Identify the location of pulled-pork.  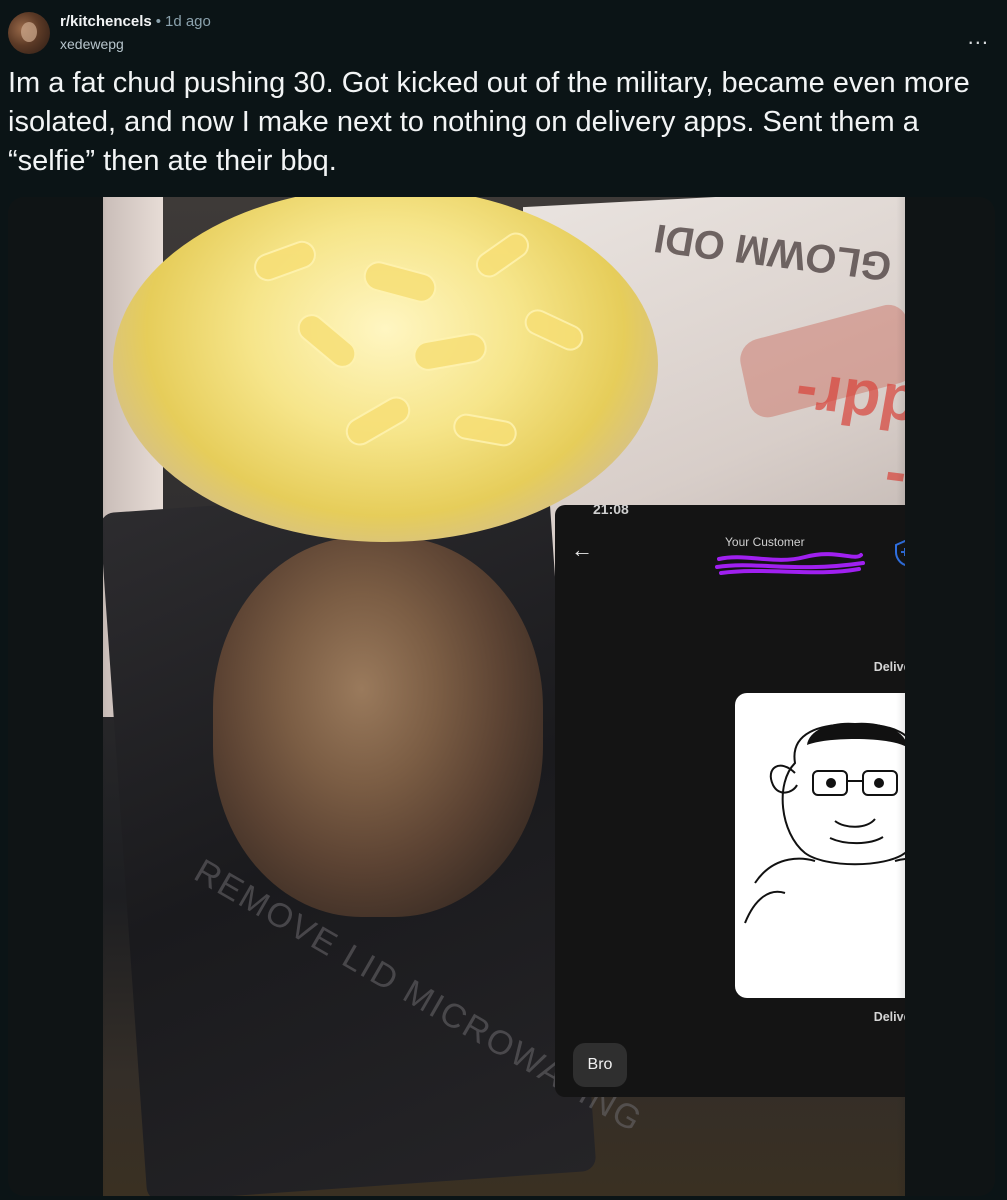
(378, 727).